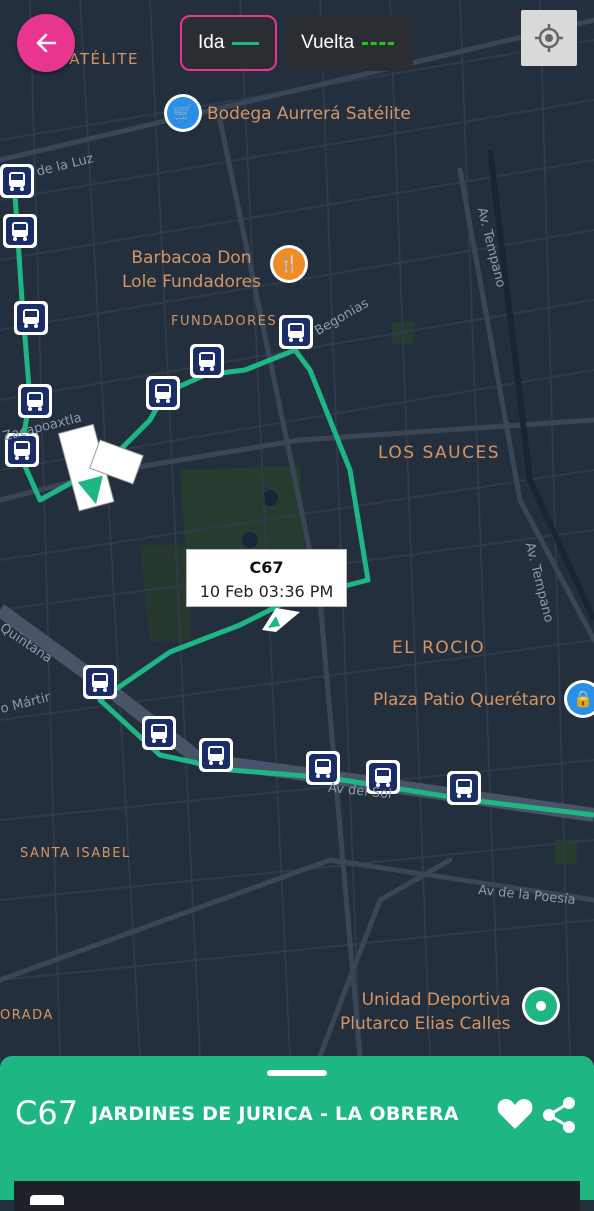 The height and width of the screenshot is (1211, 594). What do you see at coordinates (211, 42) in the screenshot?
I see `legend-ida-label: Ida` at bounding box center [211, 42].